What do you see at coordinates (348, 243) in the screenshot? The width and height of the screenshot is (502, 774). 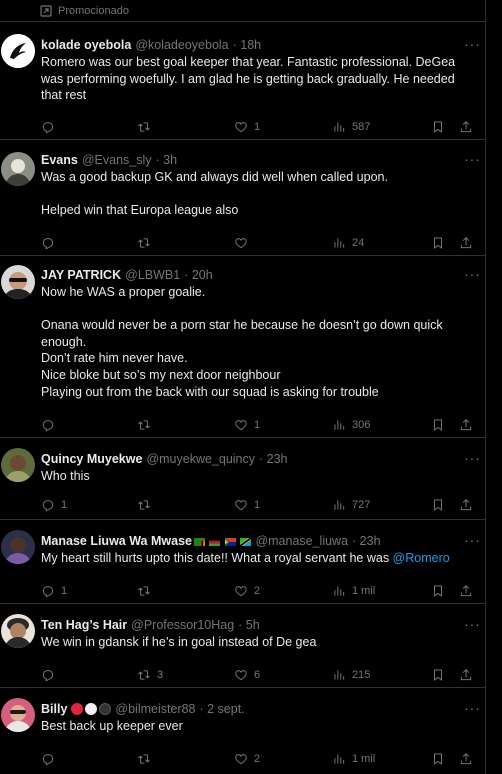 I see `views-button: 24` at bounding box center [348, 243].